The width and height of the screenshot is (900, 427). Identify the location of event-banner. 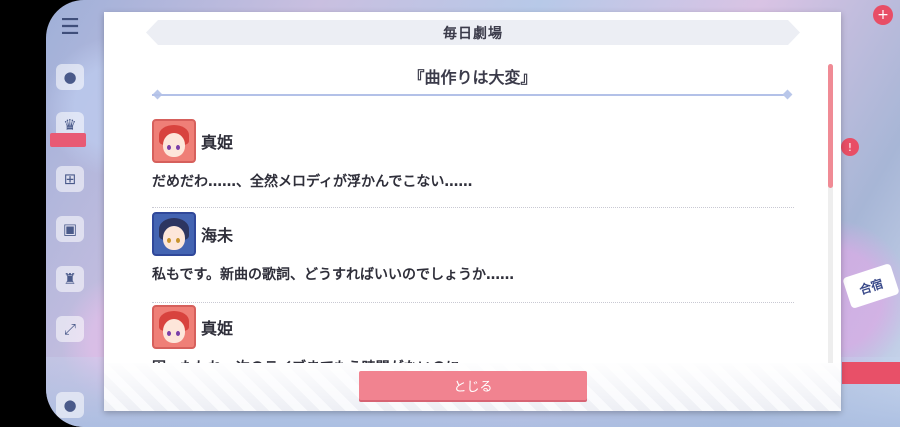
(871, 373).